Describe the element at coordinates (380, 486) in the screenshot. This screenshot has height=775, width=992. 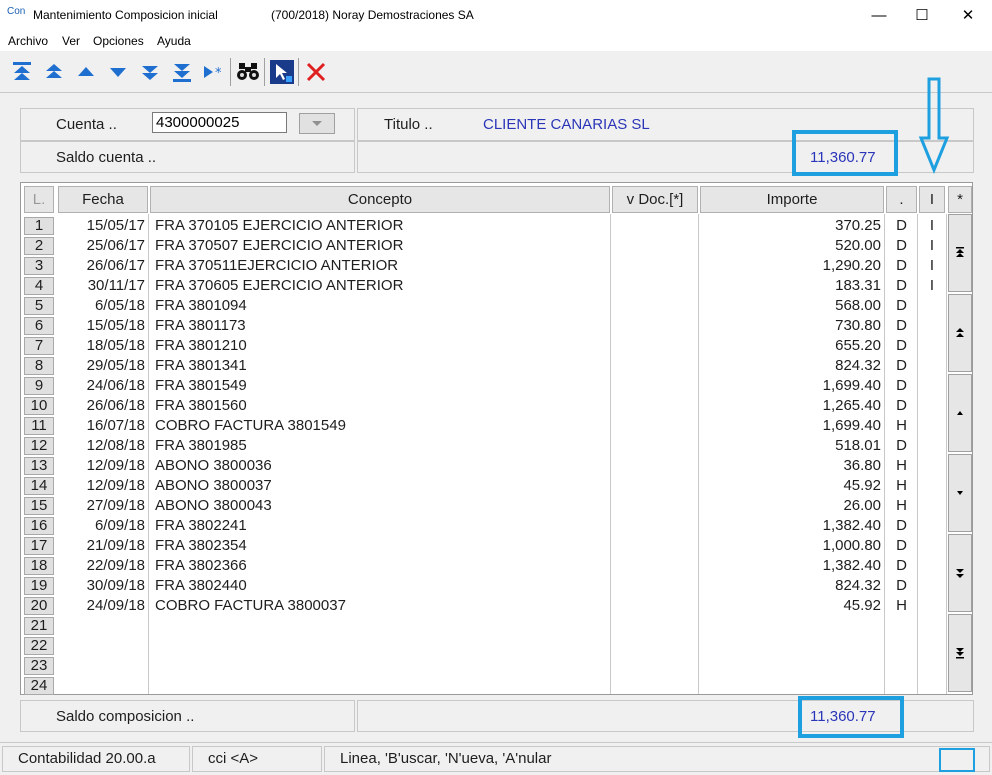
I see `cell-concepto: ABONO 3800037` at that location.